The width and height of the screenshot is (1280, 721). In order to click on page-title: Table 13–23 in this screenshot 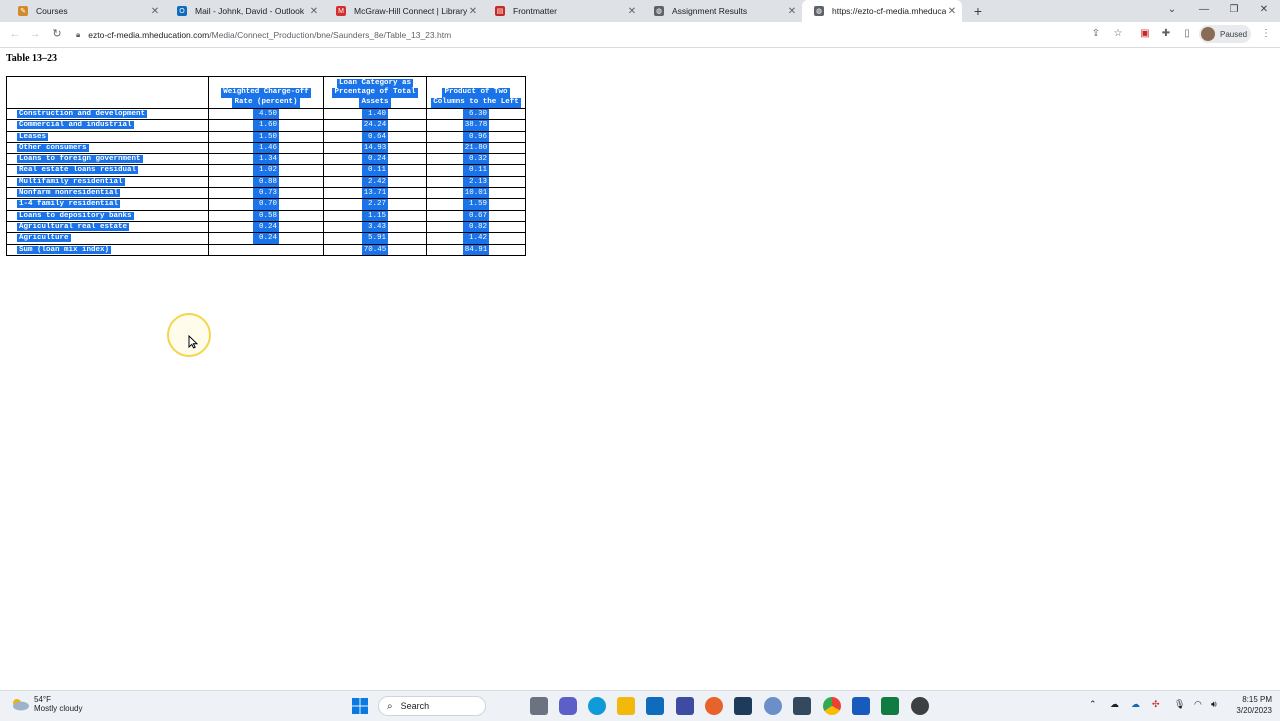, I will do `click(32, 58)`.